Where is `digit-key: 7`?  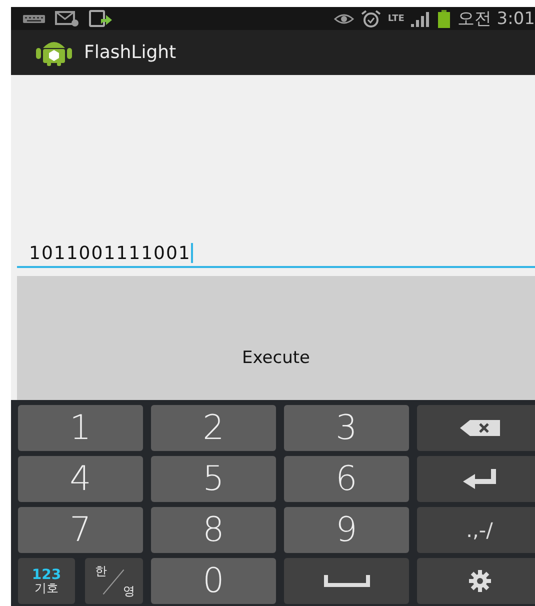 digit-key: 7 is located at coordinates (80, 530).